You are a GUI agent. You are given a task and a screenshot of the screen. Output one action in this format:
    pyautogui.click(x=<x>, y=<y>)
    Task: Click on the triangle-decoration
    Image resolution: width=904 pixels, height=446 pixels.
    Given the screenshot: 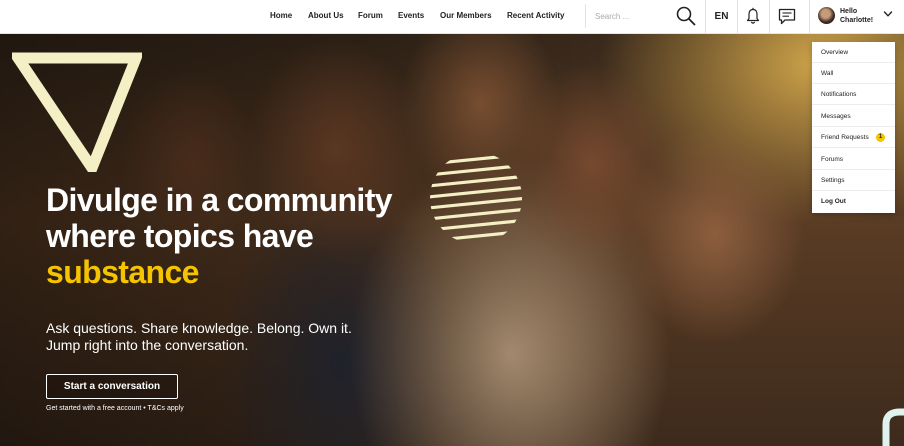 What is the action you would take?
    pyautogui.click(x=77, y=112)
    